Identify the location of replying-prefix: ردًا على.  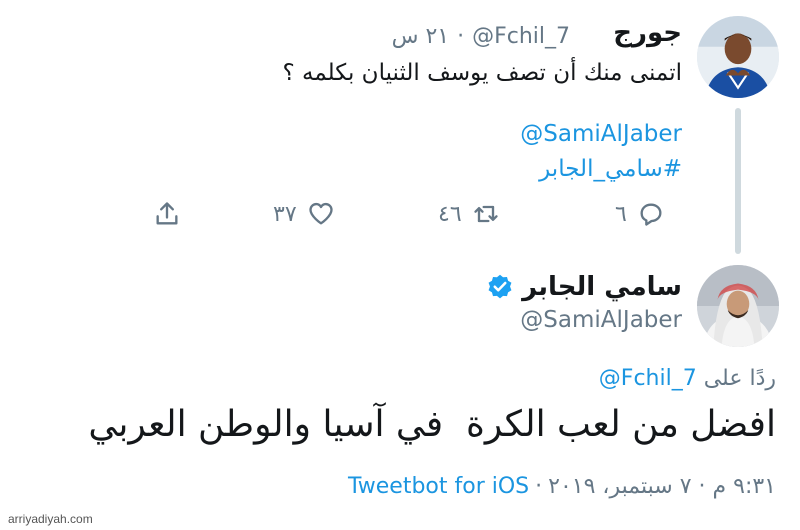
(739, 378).